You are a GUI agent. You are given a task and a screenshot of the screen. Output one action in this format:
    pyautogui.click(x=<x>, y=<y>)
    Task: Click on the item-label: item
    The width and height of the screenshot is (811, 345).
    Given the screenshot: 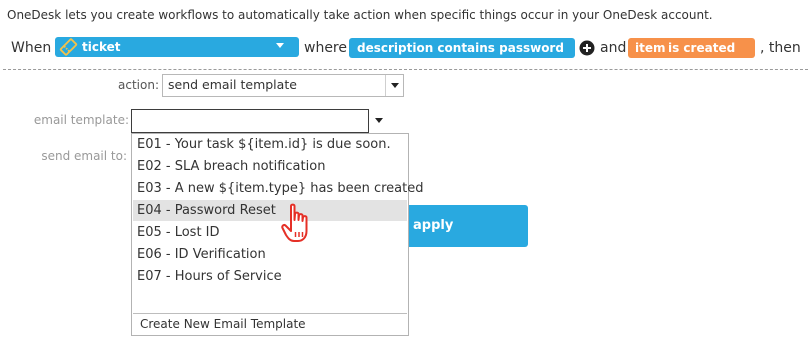 What is the action you would take?
    pyautogui.click(x=650, y=48)
    